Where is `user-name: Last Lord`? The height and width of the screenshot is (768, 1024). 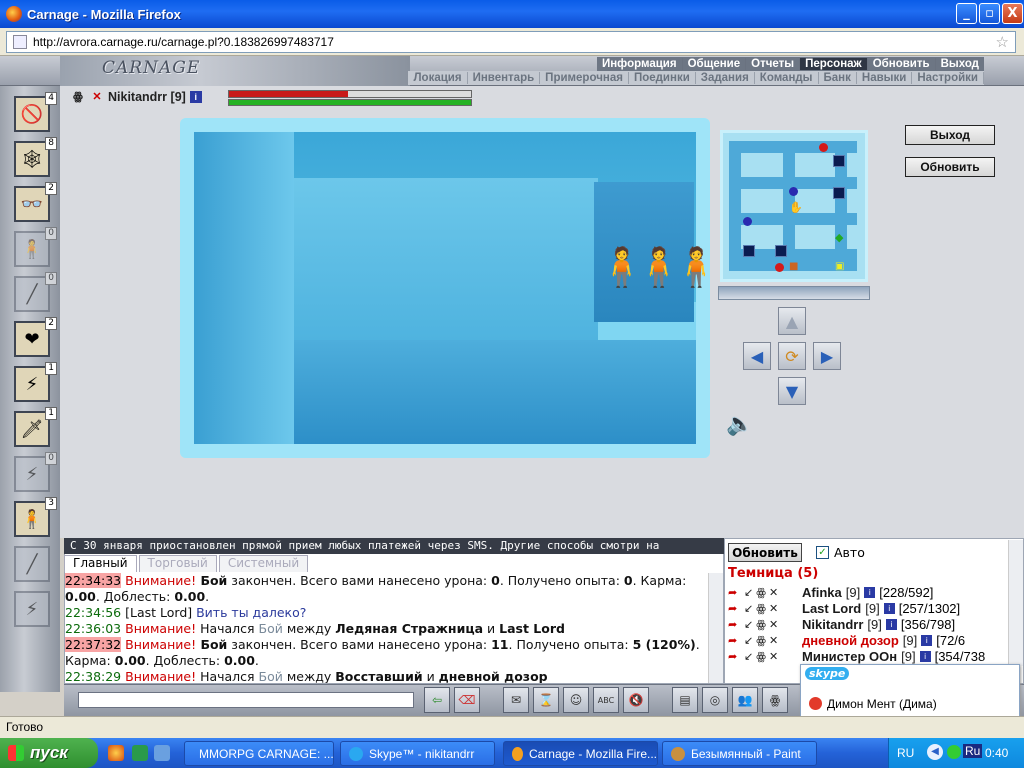 user-name: Last Lord is located at coordinates (831, 608).